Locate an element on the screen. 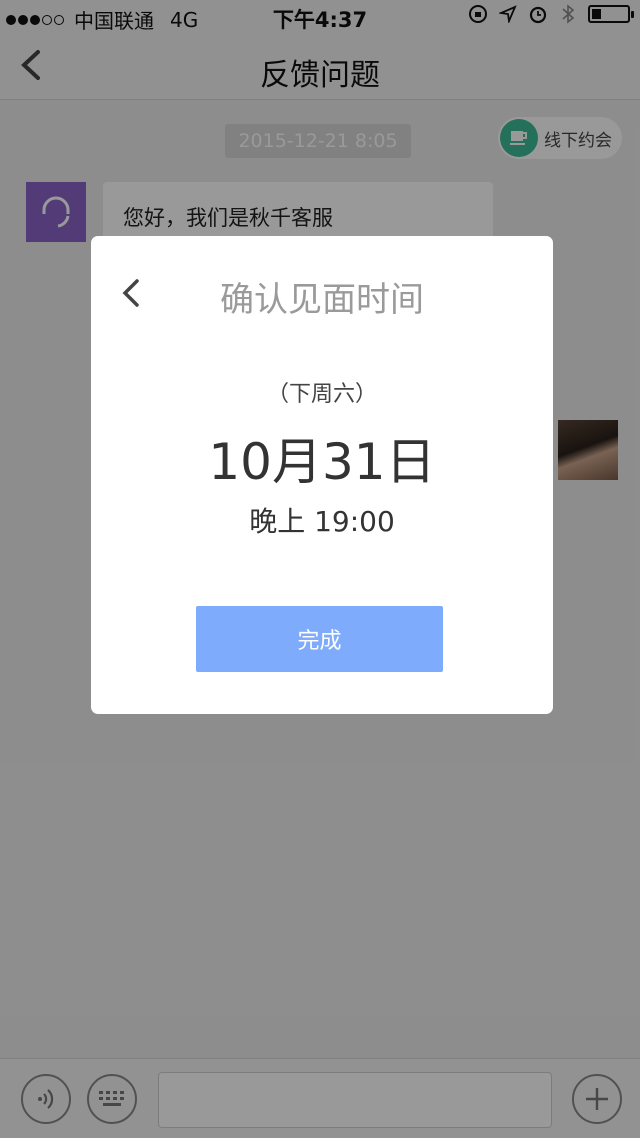 The height and width of the screenshot is (1138, 640). dialog-title: 确认见面时间 is located at coordinates (322, 300).